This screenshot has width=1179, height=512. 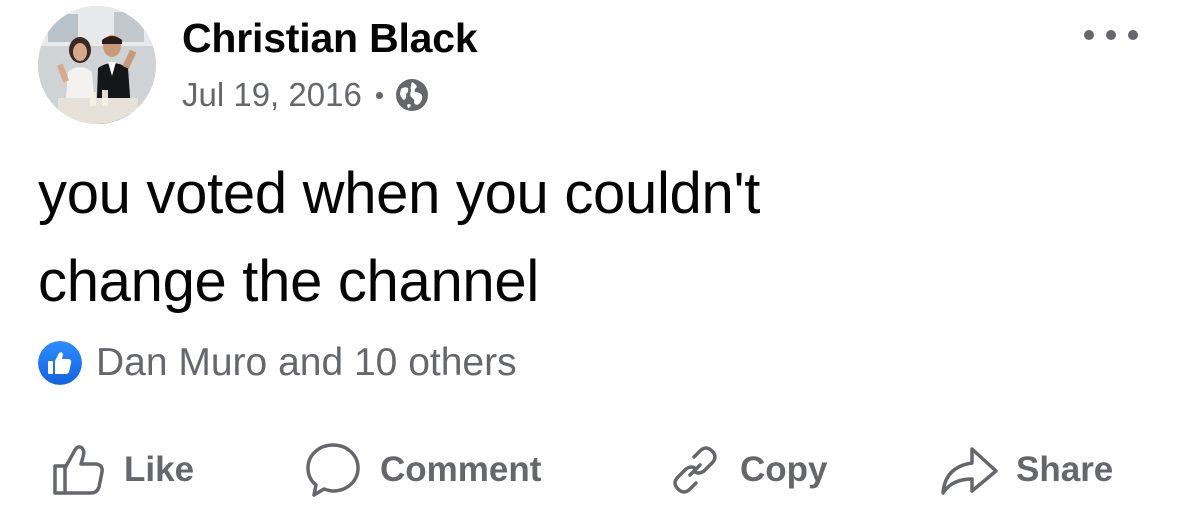 I want to click on copy-button: Copy, so click(x=747, y=470).